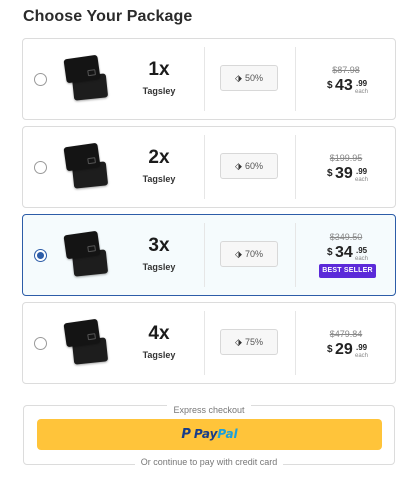  What do you see at coordinates (40, 255) in the screenshot?
I see `package-radio-selected` at bounding box center [40, 255].